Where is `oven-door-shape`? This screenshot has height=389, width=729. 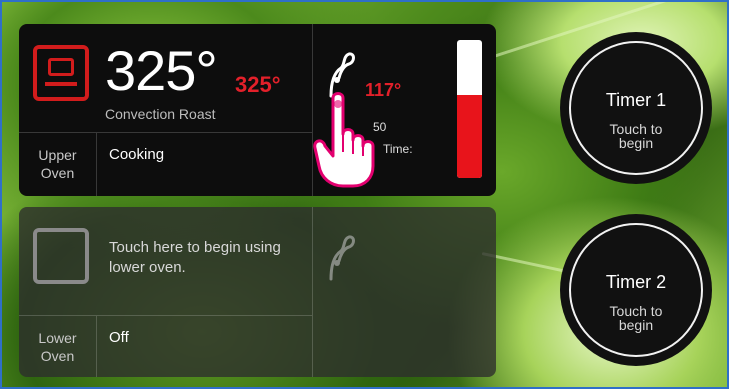 oven-door-shape is located at coordinates (61, 67).